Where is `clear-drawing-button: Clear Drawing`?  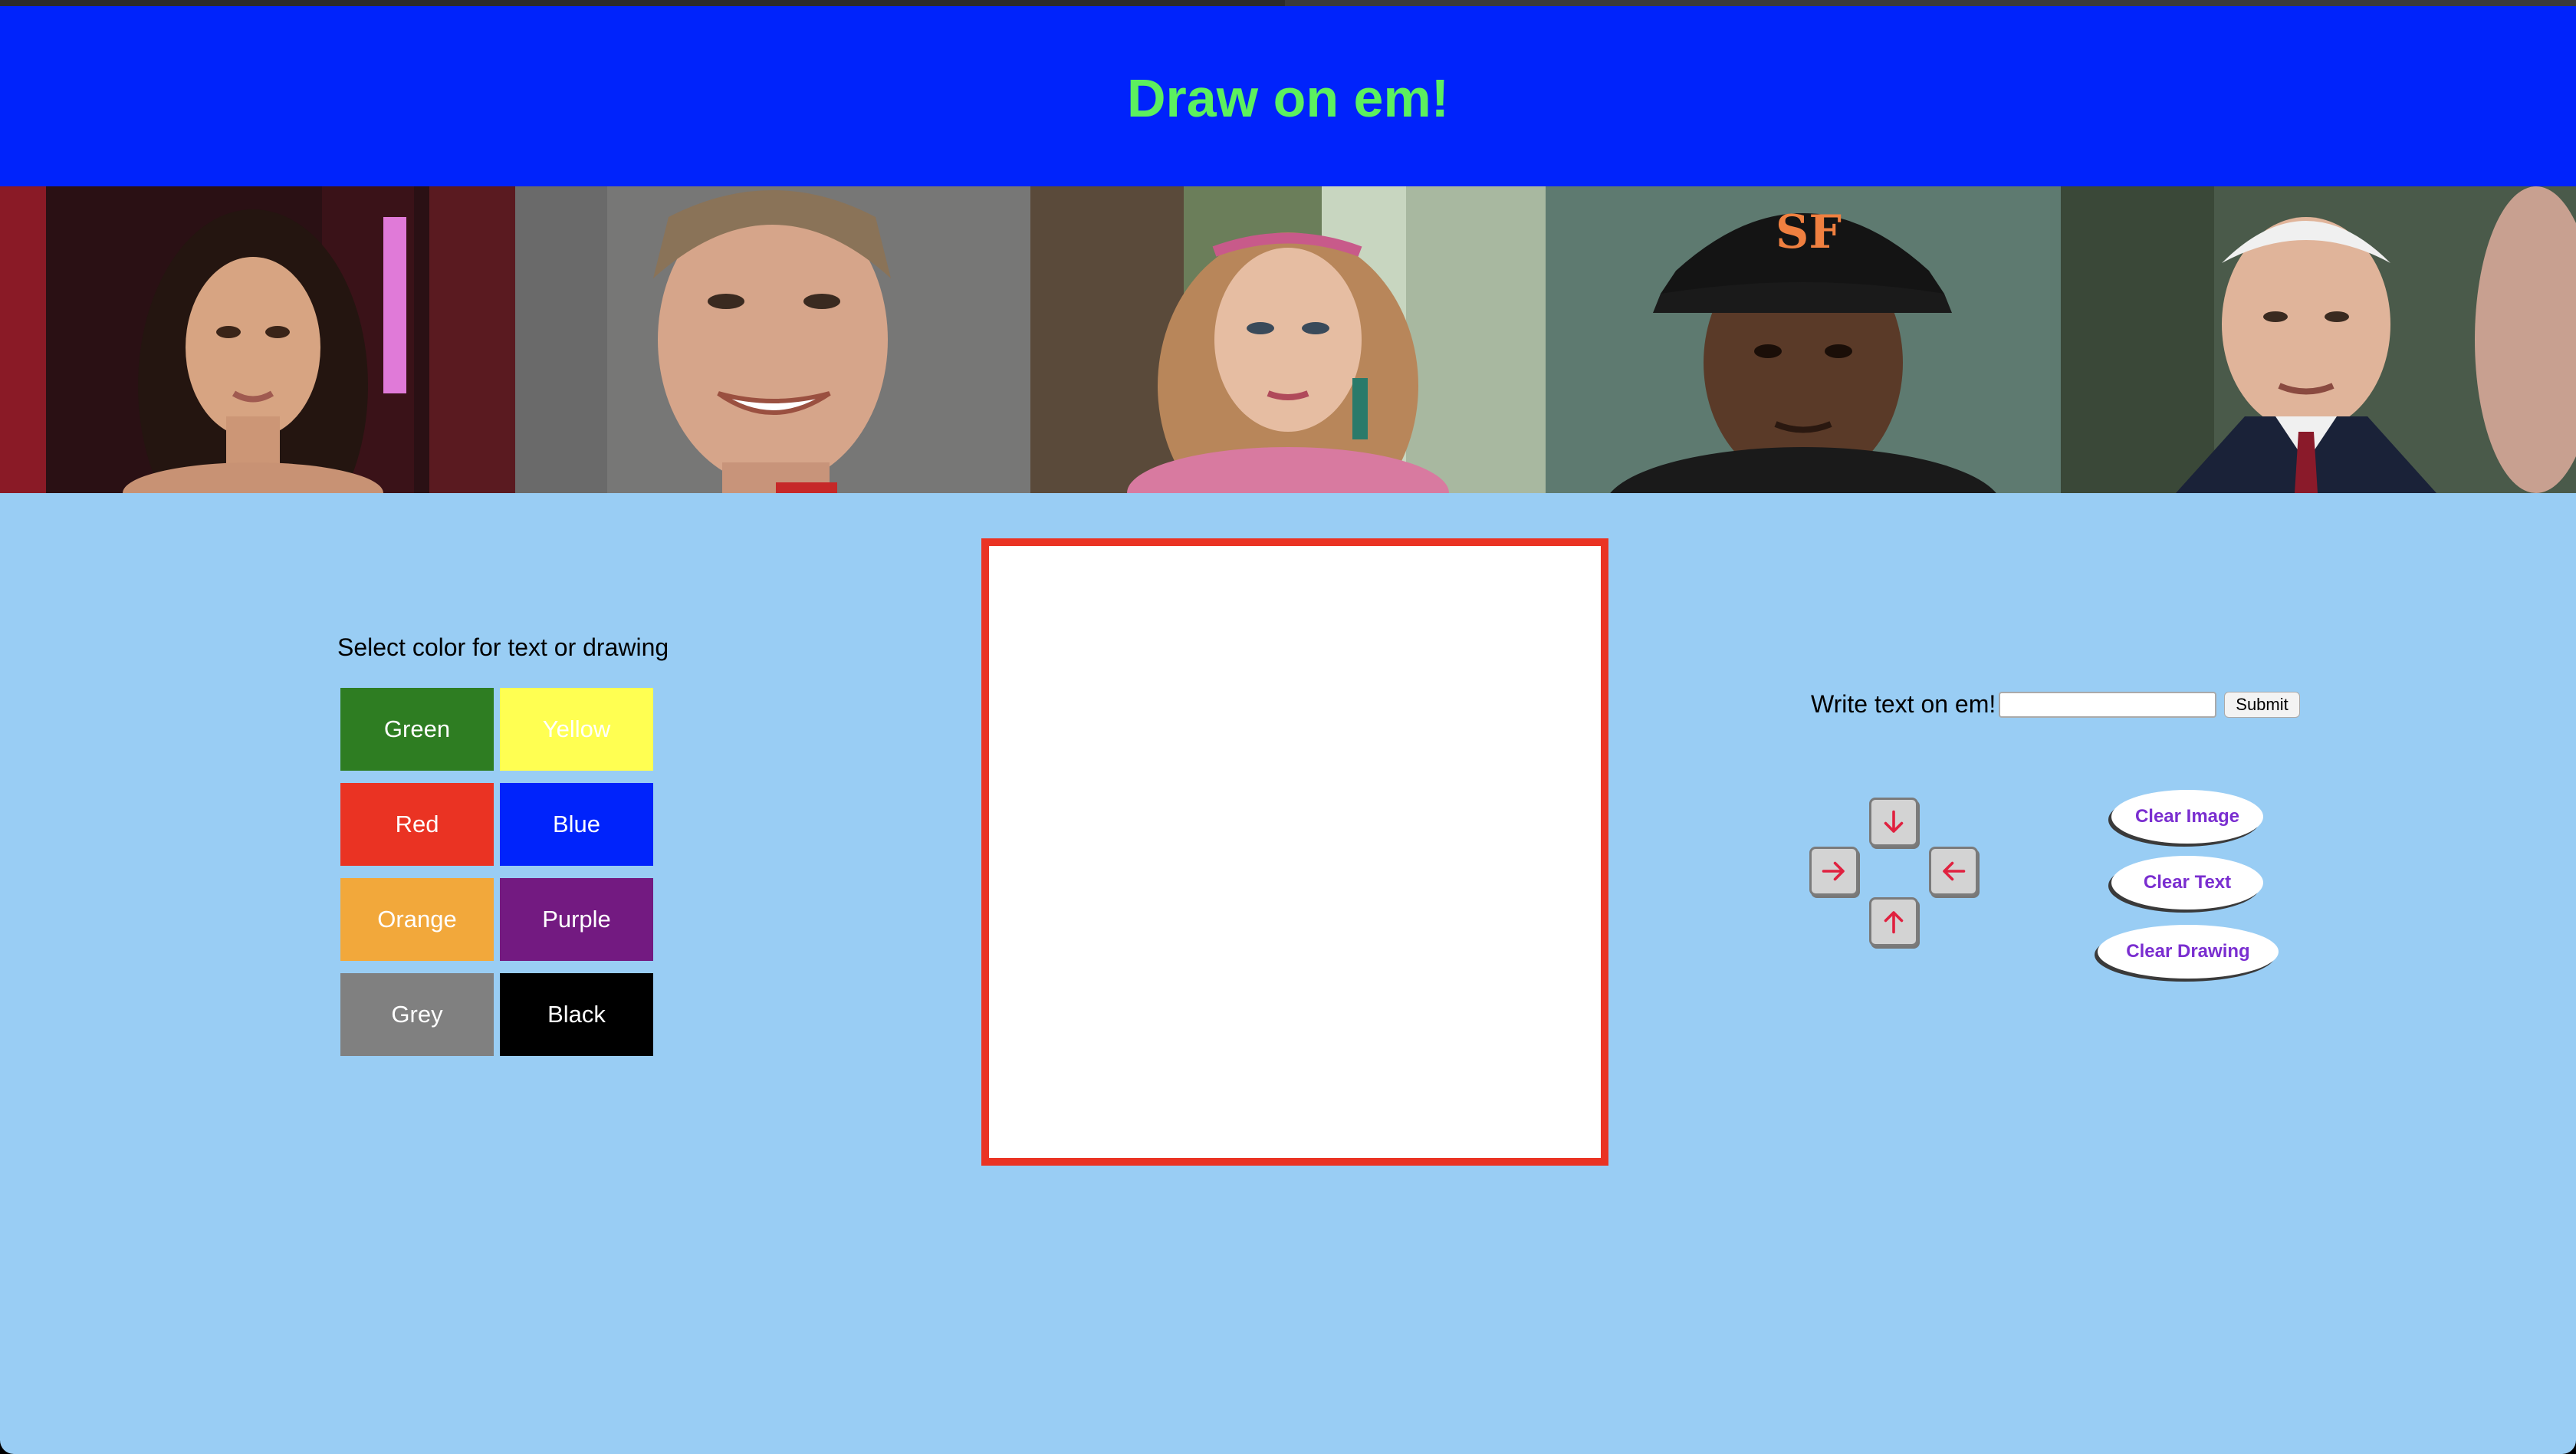
clear-drawing-button: Clear Drawing is located at coordinates (2189, 952).